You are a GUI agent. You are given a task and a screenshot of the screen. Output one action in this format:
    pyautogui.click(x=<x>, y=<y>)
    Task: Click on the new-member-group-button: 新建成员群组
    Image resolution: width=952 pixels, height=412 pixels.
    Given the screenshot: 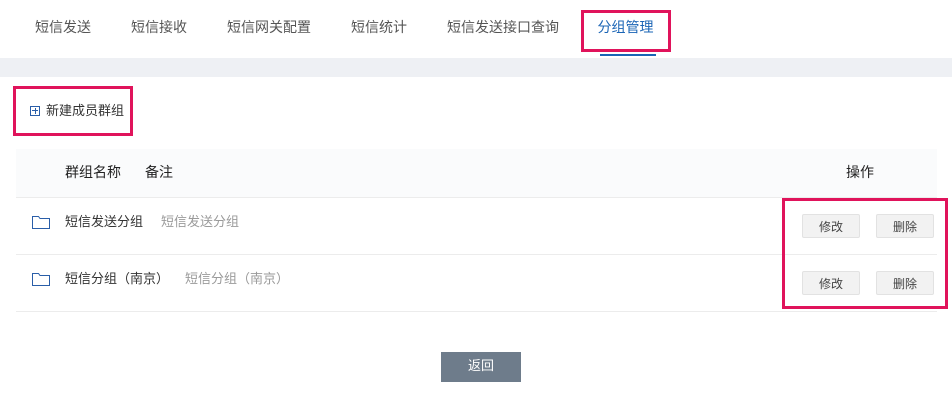 What is the action you would take?
    pyautogui.click(x=77, y=112)
    